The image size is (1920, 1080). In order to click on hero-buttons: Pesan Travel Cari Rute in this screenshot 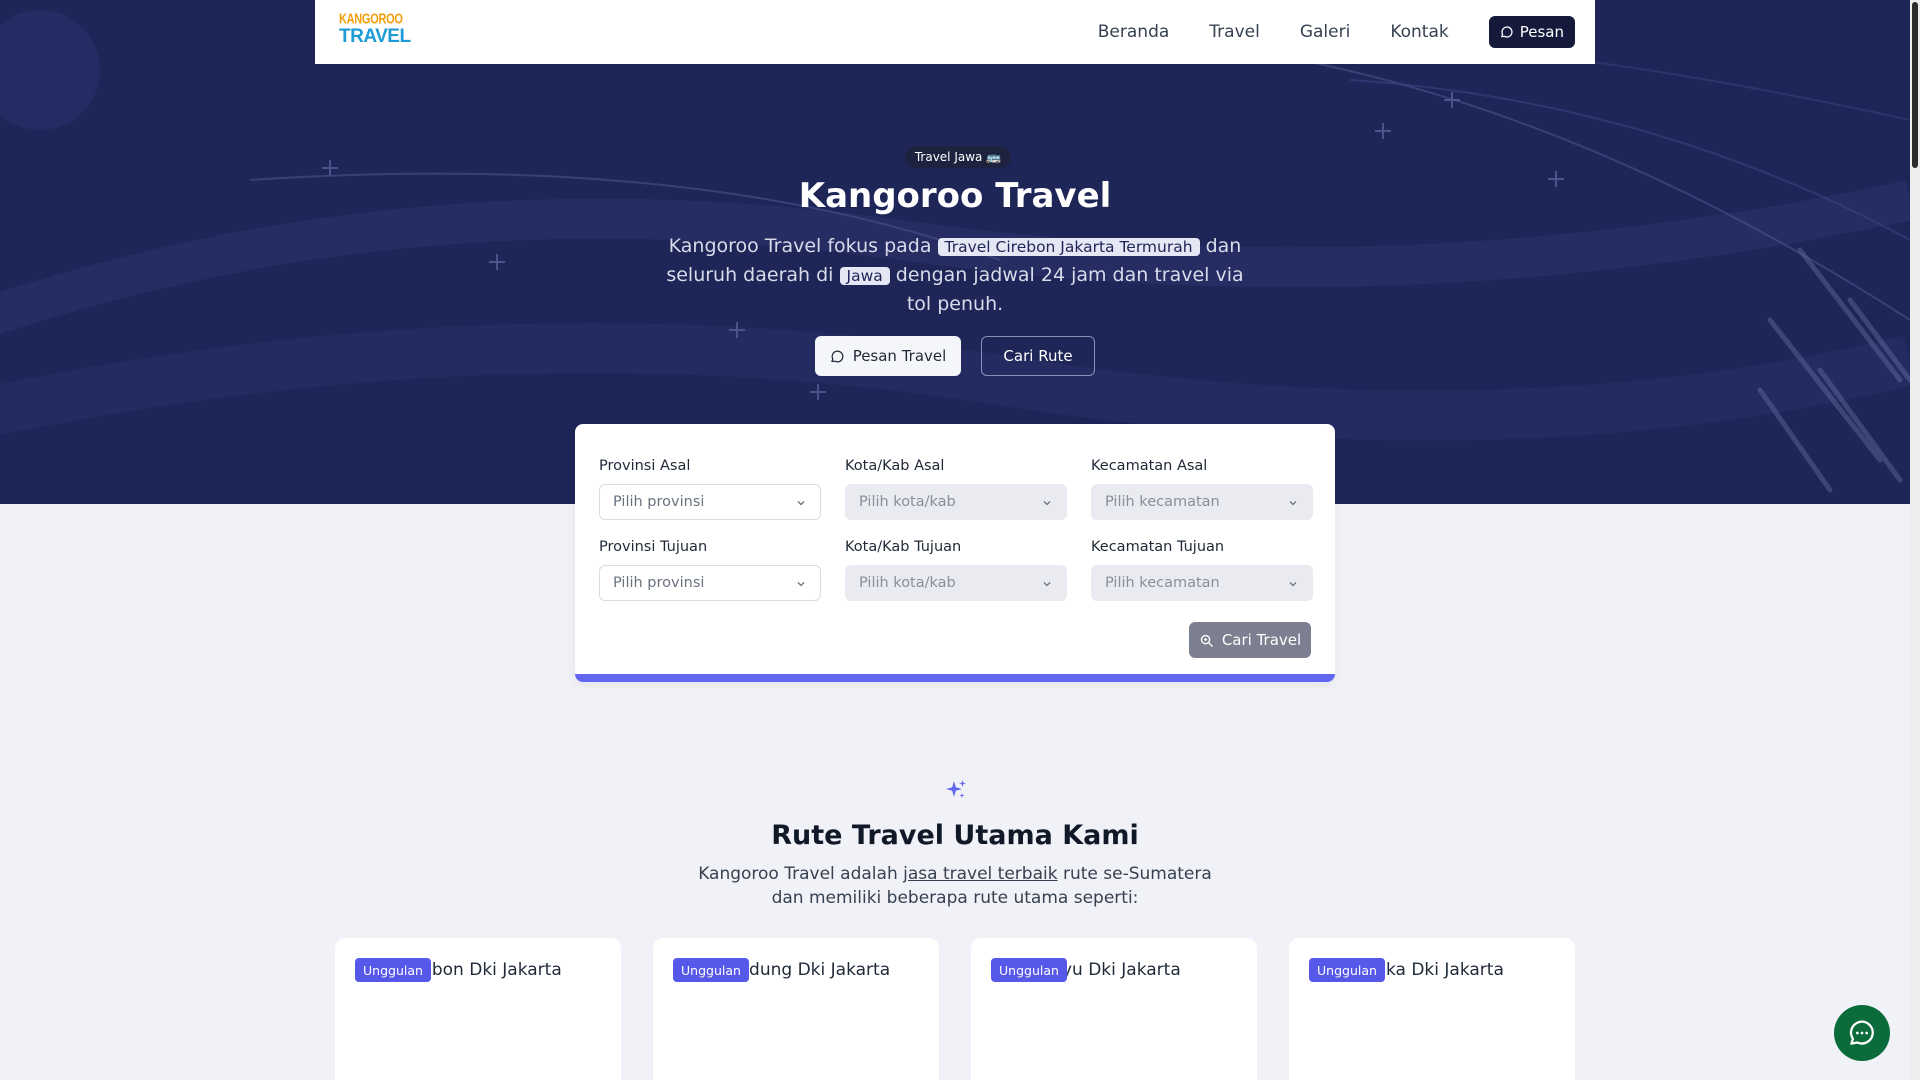, I will do `click(955, 356)`.